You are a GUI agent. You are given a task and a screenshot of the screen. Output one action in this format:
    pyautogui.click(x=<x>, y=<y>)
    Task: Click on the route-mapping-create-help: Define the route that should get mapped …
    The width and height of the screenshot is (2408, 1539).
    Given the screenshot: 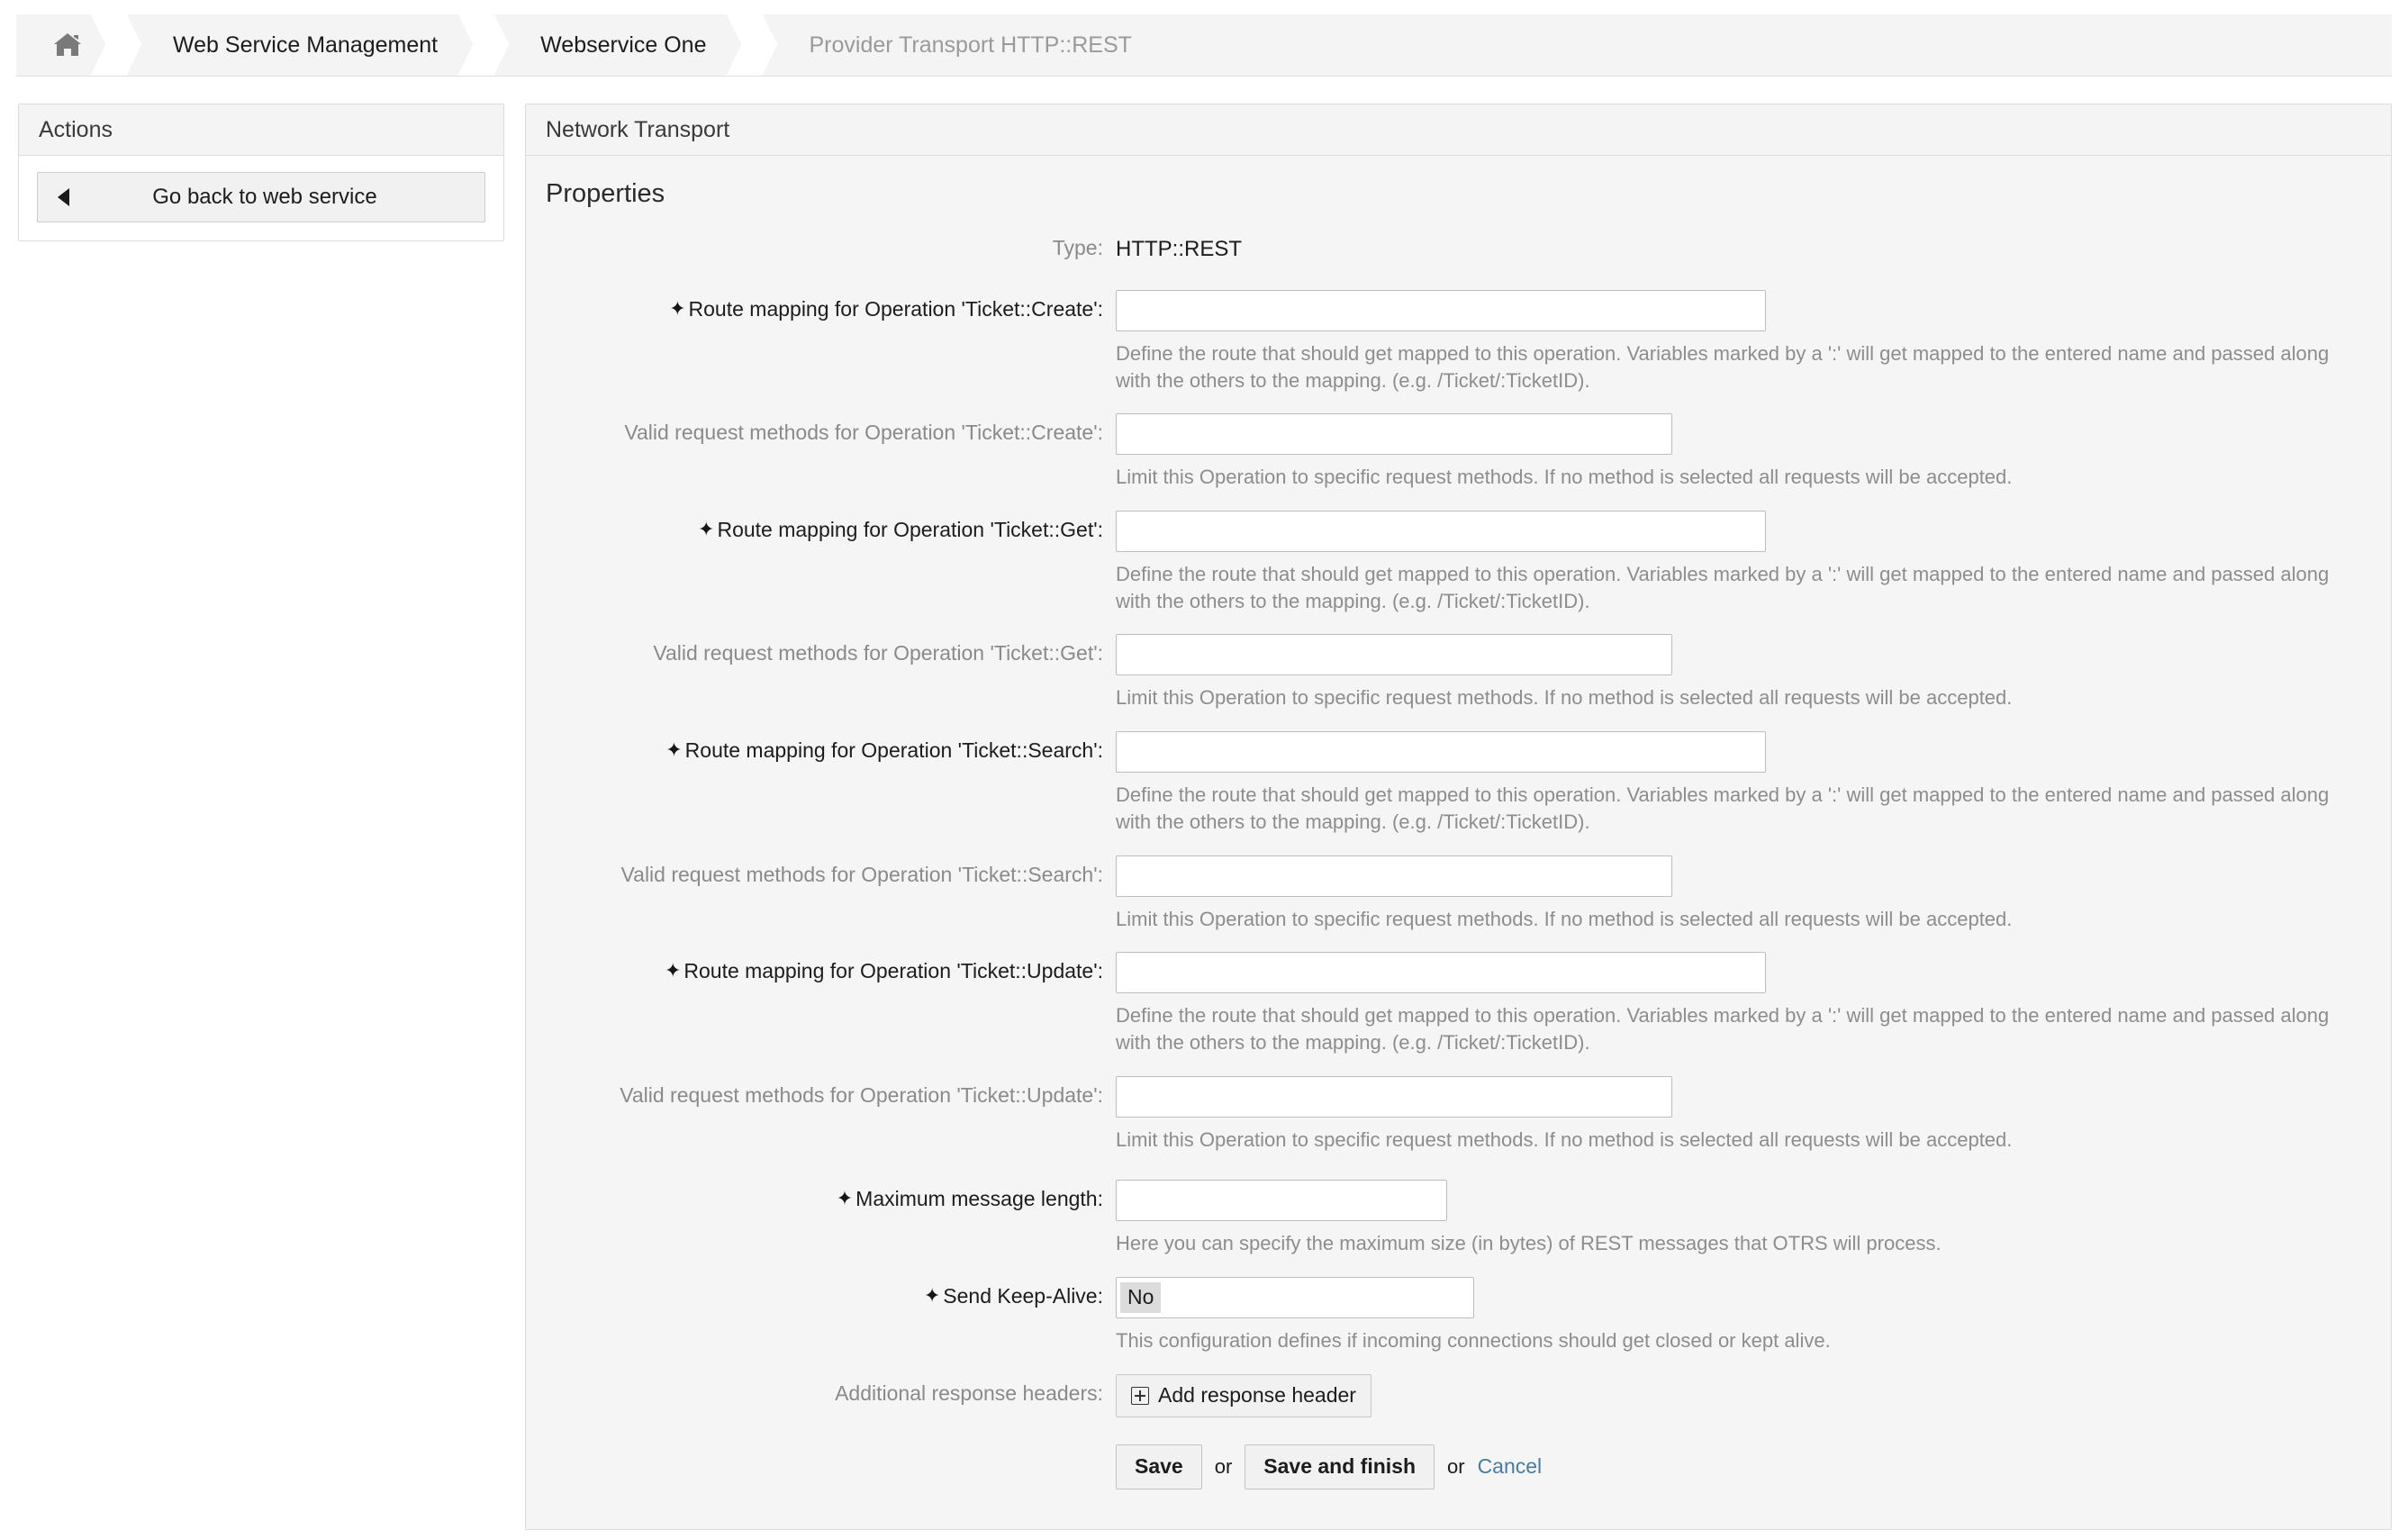 What is the action you would take?
    pyautogui.click(x=1723, y=367)
    